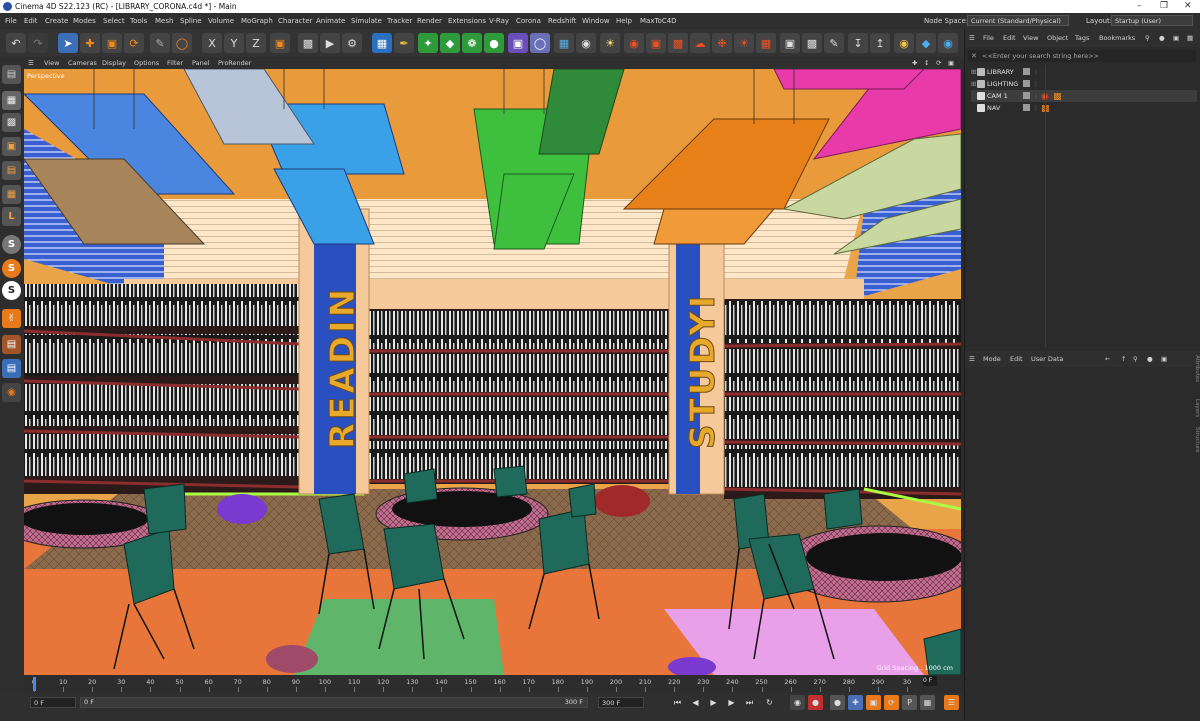  Describe the element at coordinates (858, 43) in the screenshot. I see `import-icon: ↧` at that location.